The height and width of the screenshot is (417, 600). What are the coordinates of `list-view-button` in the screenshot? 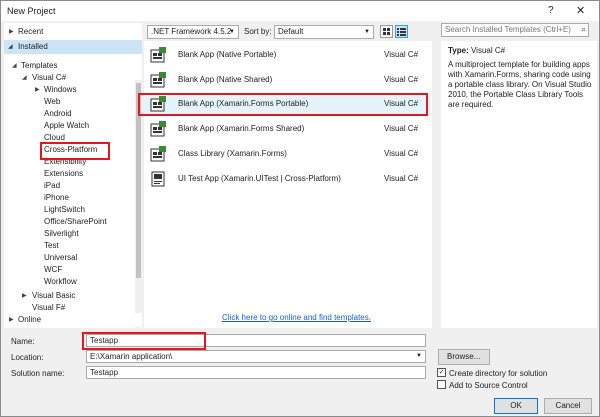 It's located at (401, 31).